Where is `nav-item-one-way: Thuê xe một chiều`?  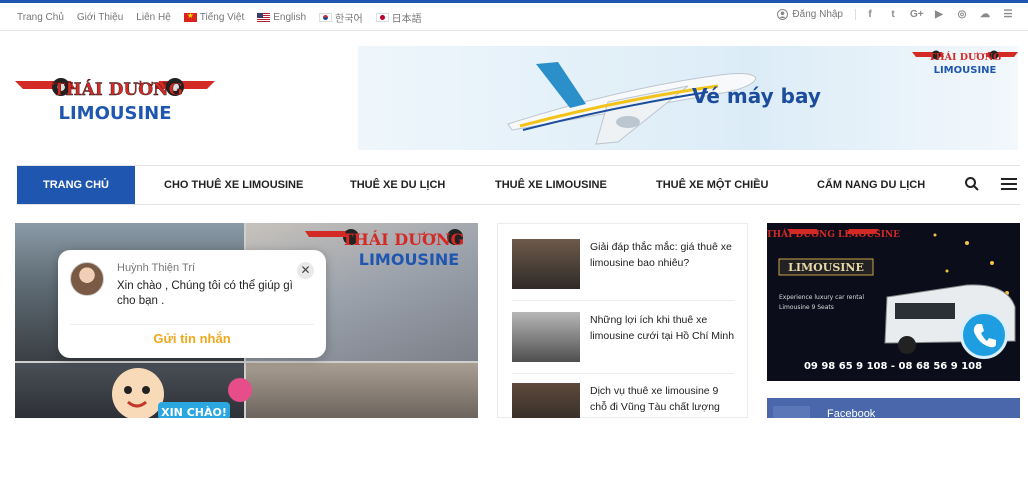
nav-item-one-way: Thuê xe một chiều is located at coordinates (712, 185).